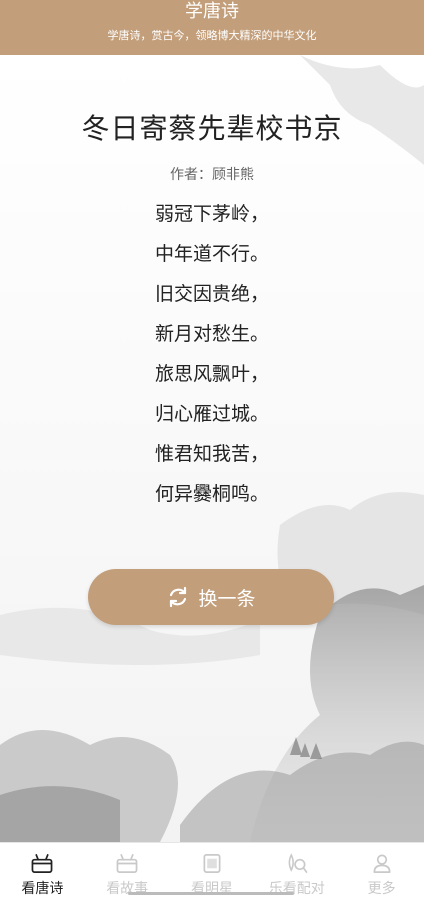  What do you see at coordinates (211, 494) in the screenshot?
I see `poem-line: 何异爨桐鸣。` at bounding box center [211, 494].